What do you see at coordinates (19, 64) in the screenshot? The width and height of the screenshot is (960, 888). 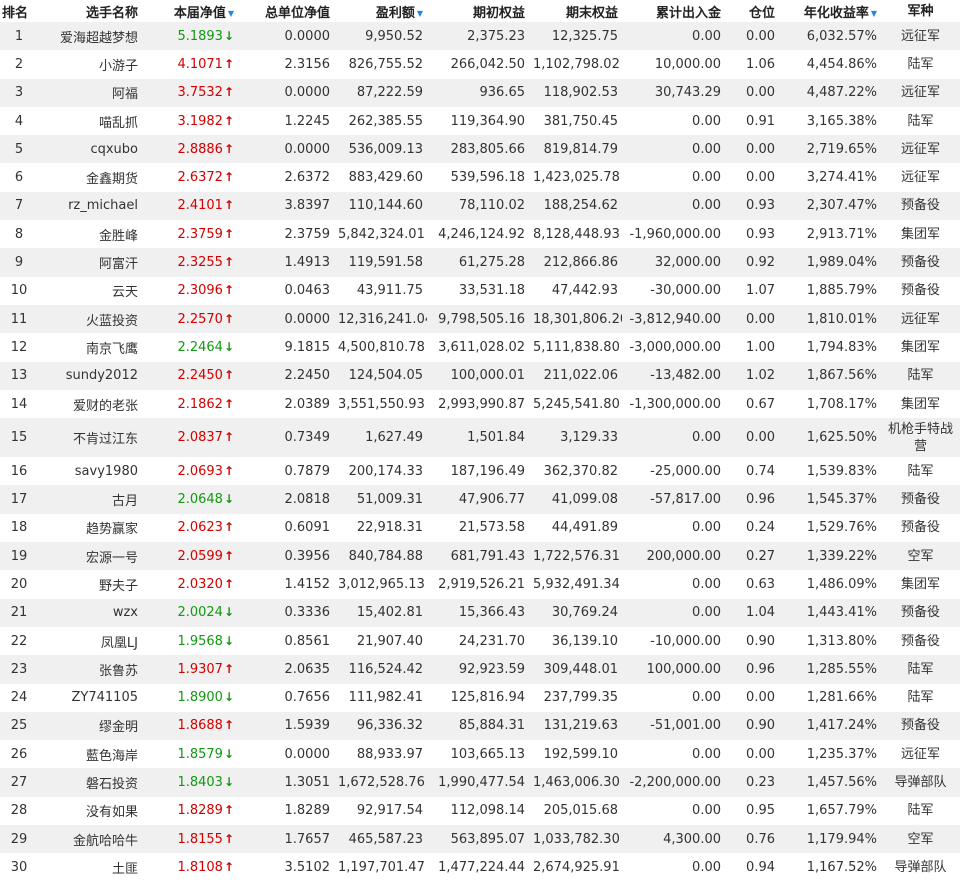 I see `rank-cell: 2` at bounding box center [19, 64].